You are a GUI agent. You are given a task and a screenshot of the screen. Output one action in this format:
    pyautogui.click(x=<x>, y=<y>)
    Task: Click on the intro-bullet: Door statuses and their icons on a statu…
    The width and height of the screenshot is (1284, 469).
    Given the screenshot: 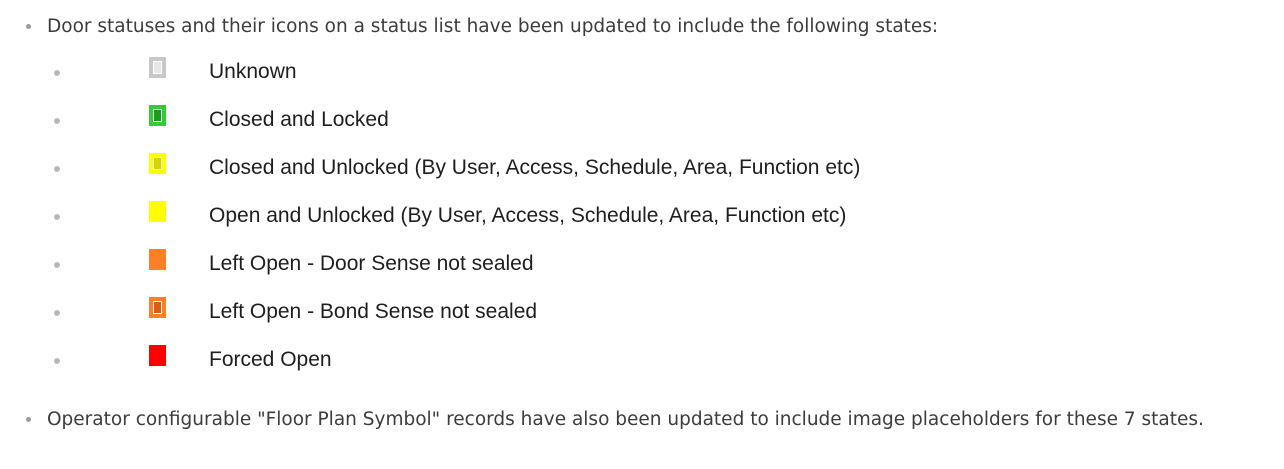 What is the action you would take?
    pyautogui.click(x=642, y=26)
    